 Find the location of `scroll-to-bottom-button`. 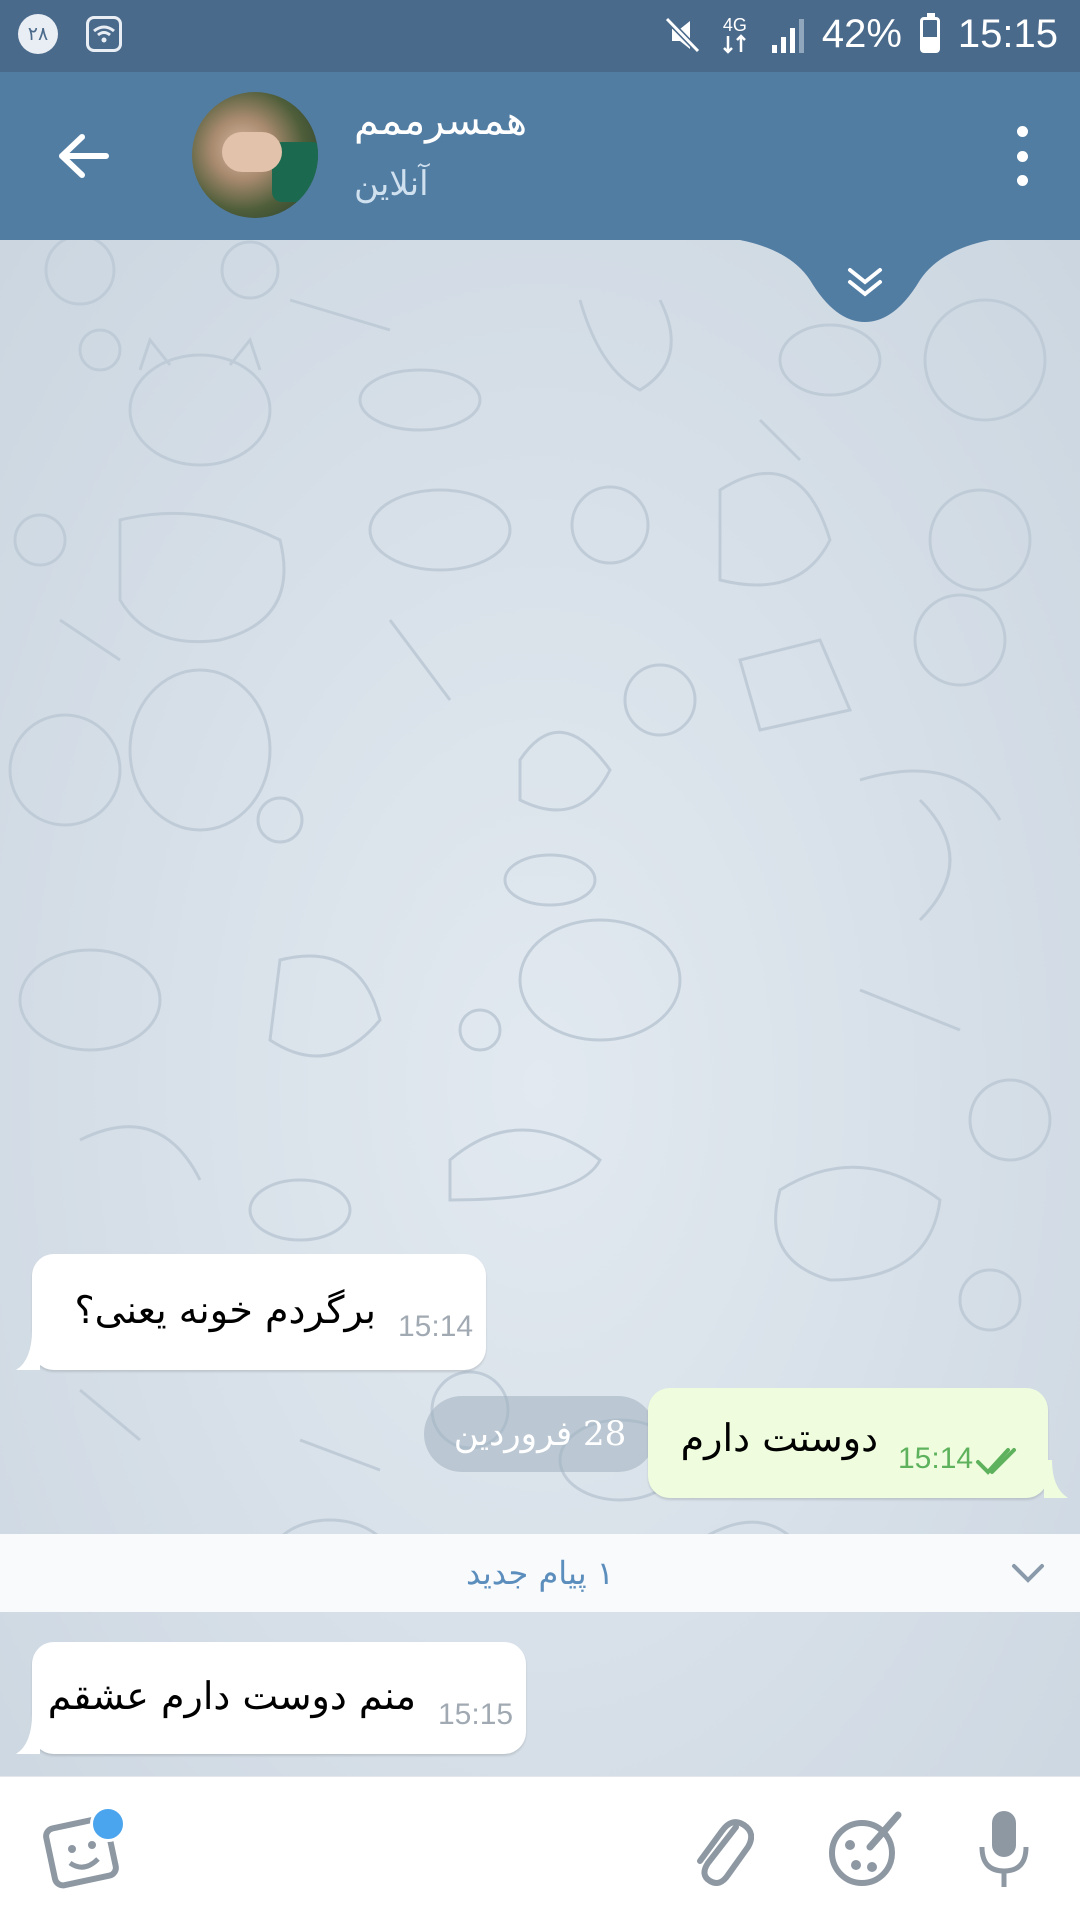

scroll-to-bottom-button is located at coordinates (865, 281).